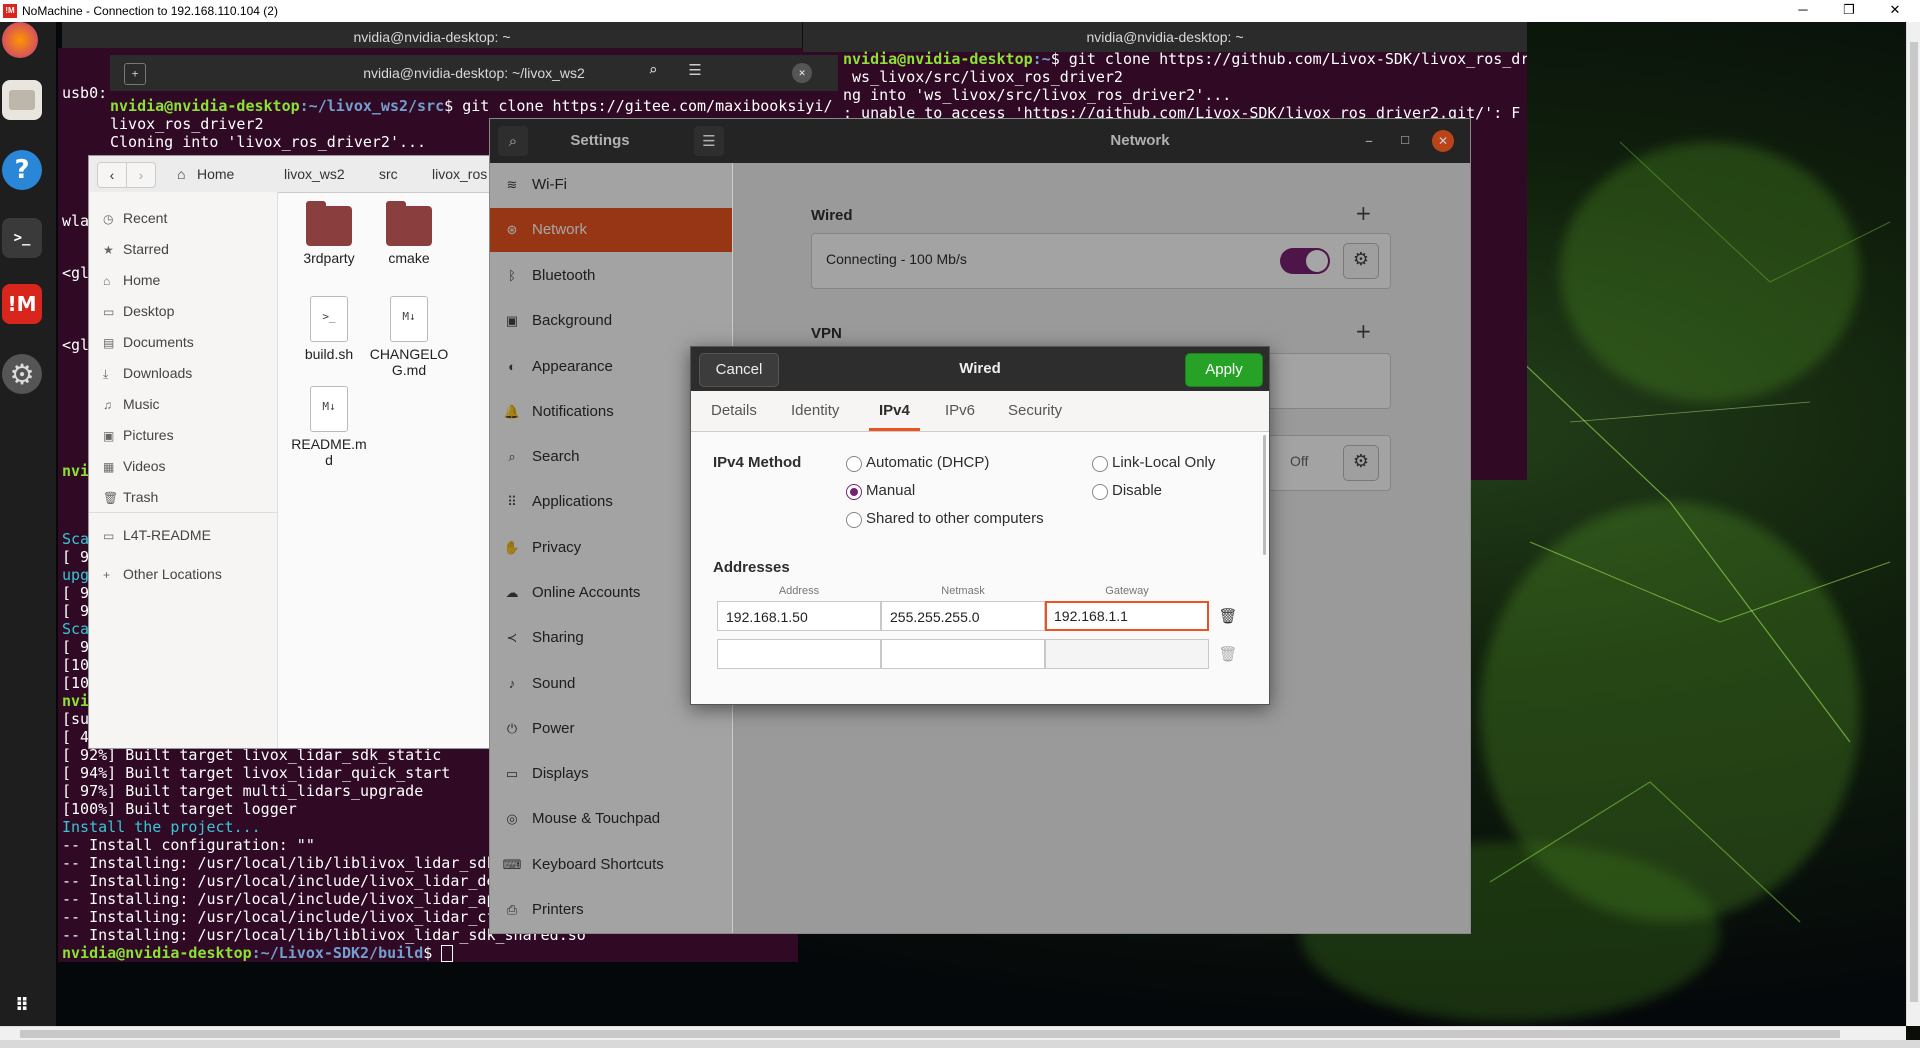  Describe the element at coordinates (329, 258) in the screenshot. I see `file-name: 3rdparty` at that location.